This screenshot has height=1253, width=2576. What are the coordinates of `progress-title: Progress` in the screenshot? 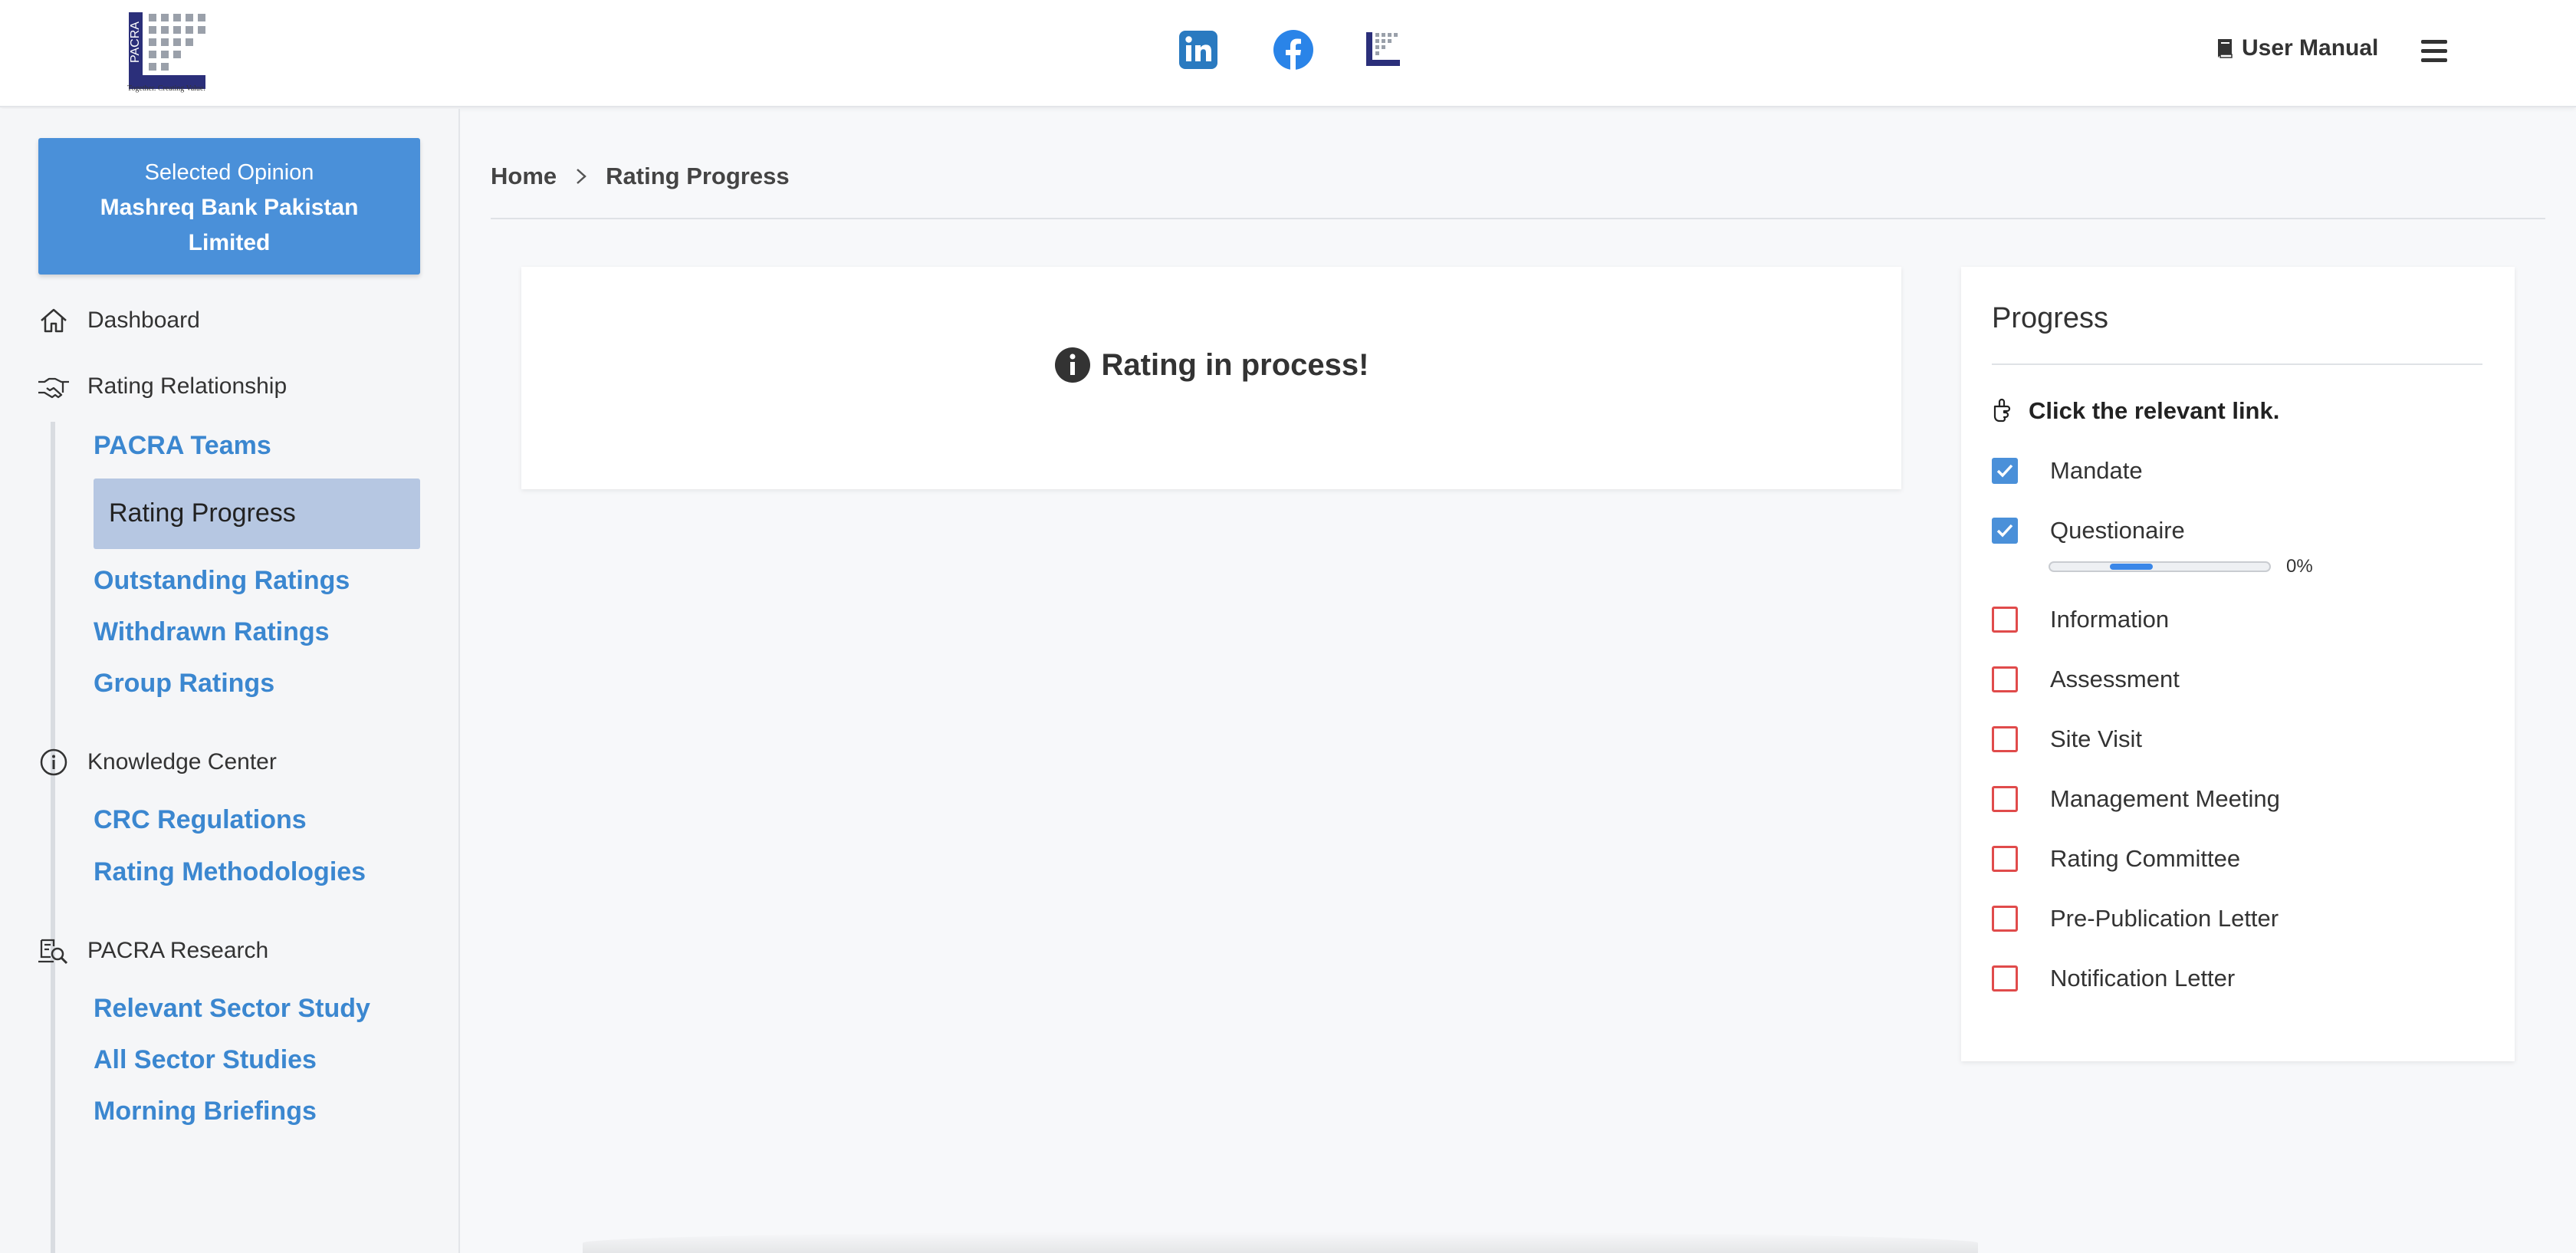 It's located at (2051, 318).